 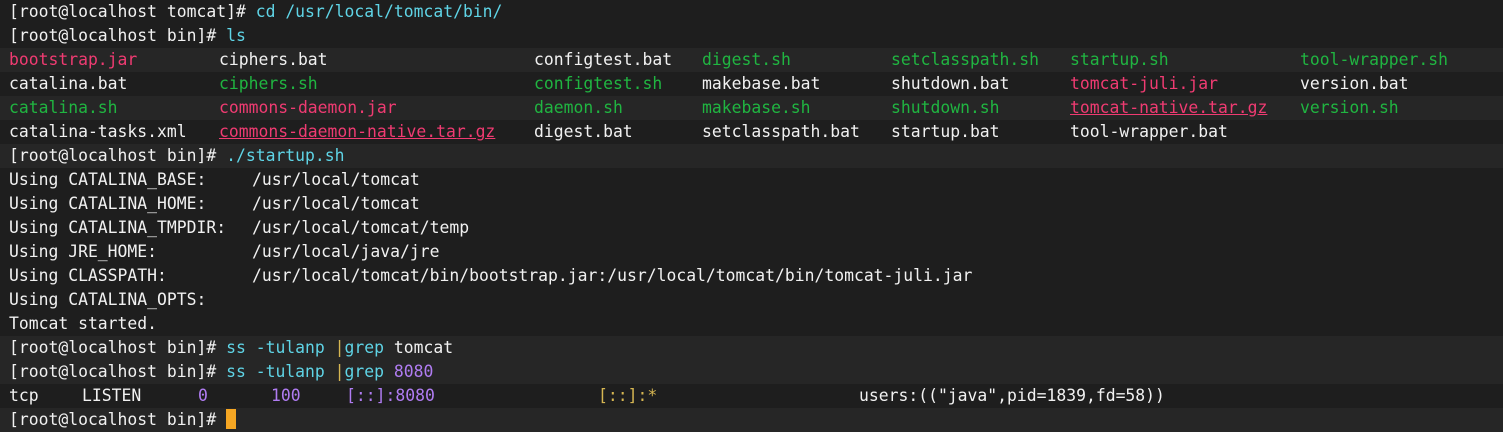 I want to click on env-value: /usr/local/java/jre, so click(x=346, y=251).